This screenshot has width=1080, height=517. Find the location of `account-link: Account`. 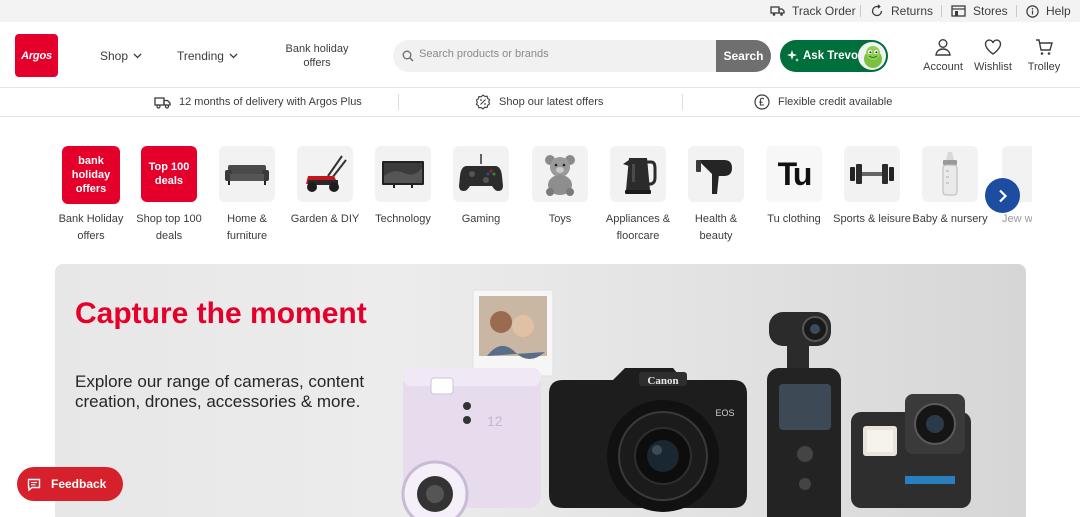

account-link: Account is located at coordinates (943, 55).